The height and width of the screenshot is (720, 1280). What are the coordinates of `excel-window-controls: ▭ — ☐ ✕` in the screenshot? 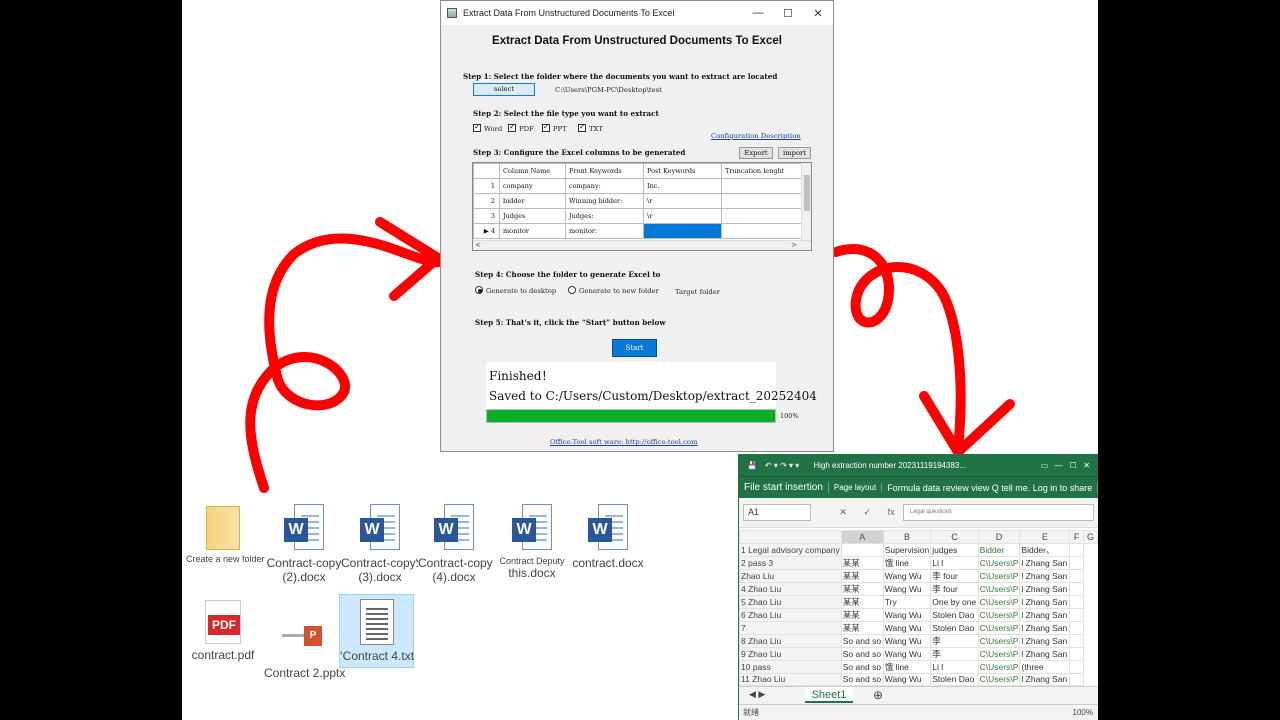 It's located at (1065, 465).